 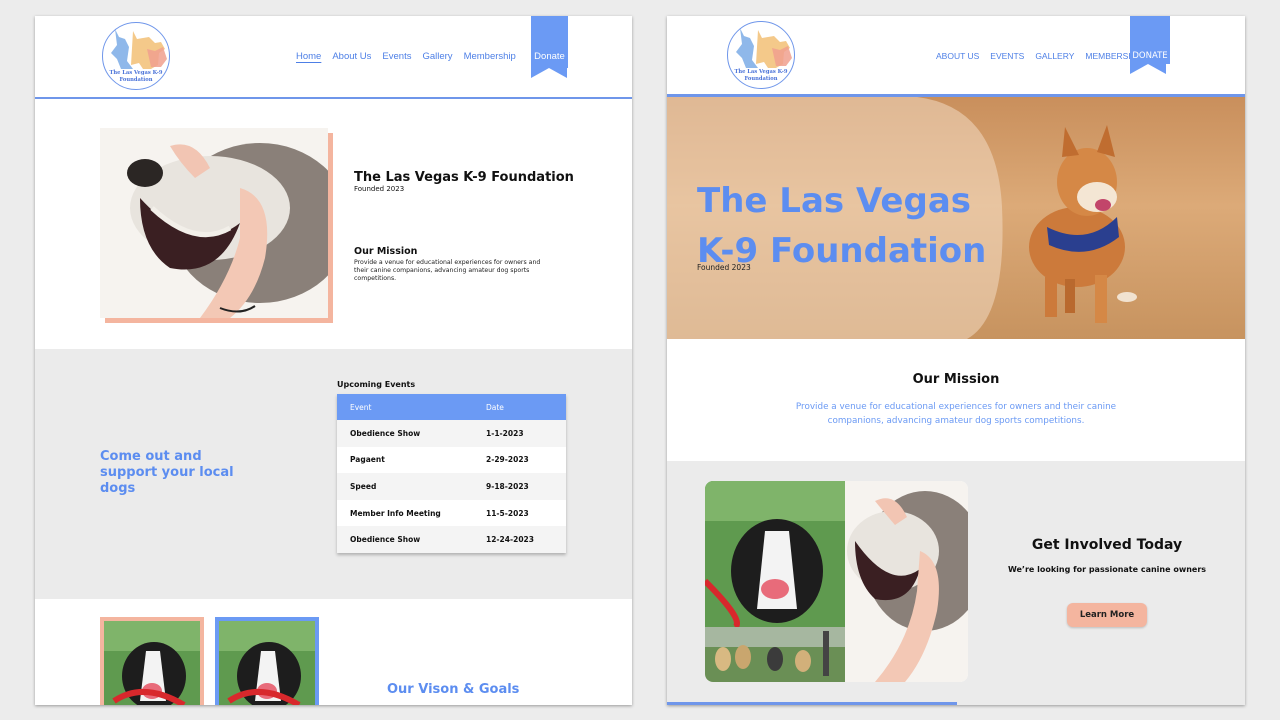 What do you see at coordinates (333, 98) in the screenshot?
I see `header-divider` at bounding box center [333, 98].